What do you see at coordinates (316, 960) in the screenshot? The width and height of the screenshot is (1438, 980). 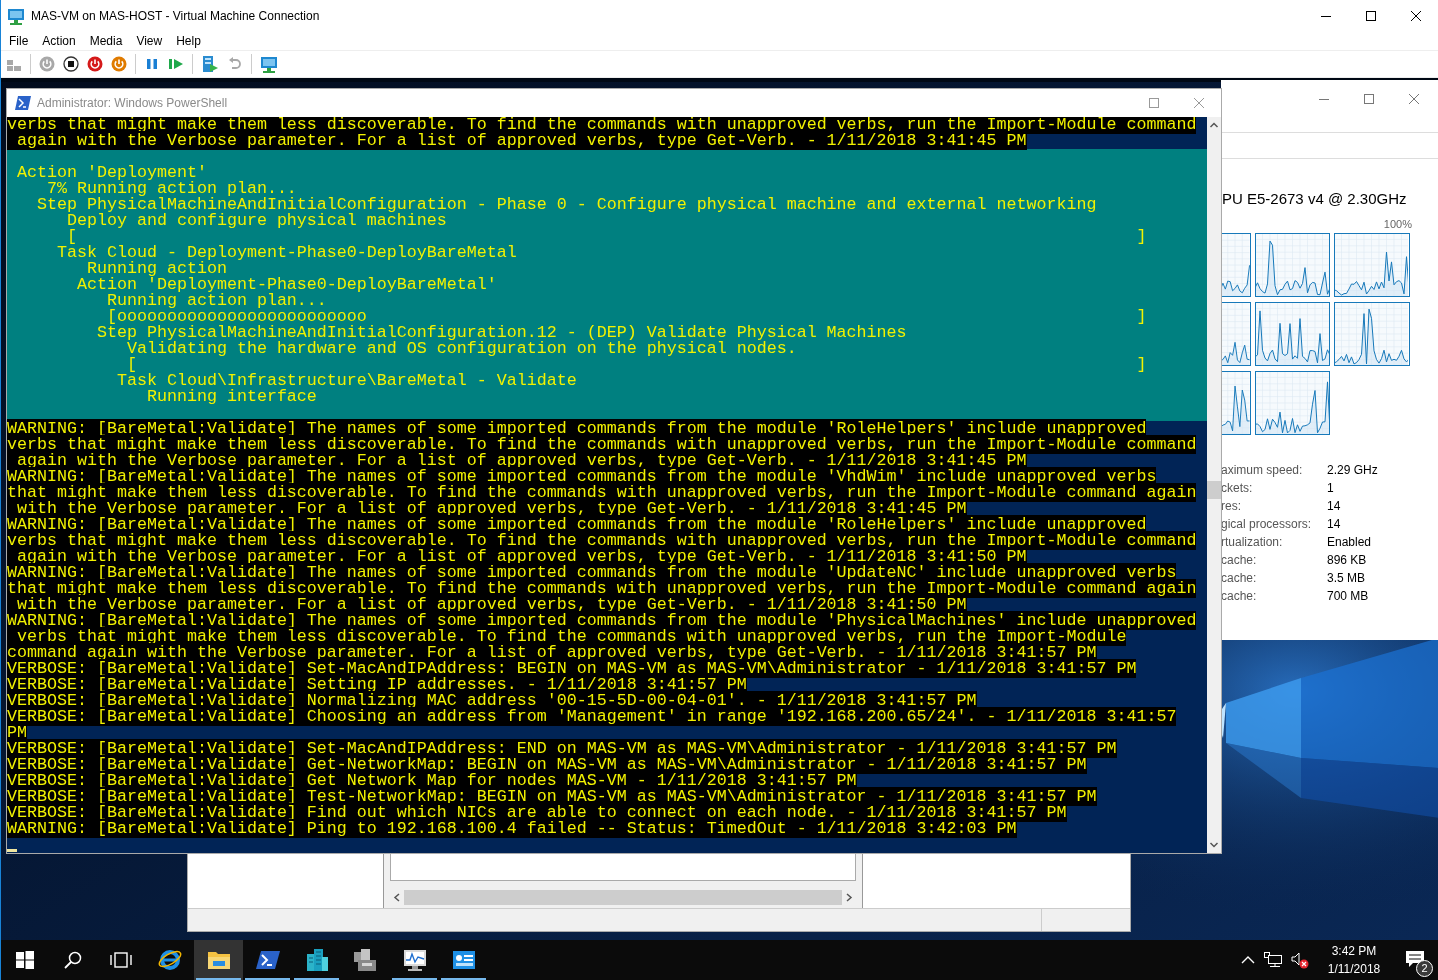 I see `buildings-icon` at bounding box center [316, 960].